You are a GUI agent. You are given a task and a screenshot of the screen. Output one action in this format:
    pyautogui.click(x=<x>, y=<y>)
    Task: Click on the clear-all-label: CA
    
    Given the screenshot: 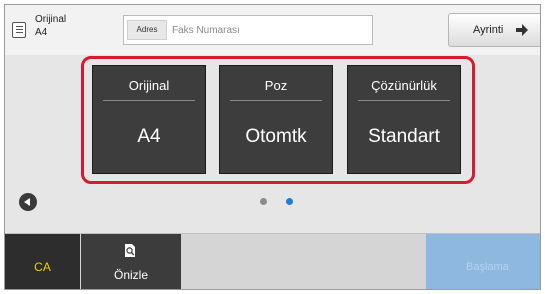 What is the action you would take?
    pyautogui.click(x=42, y=267)
    